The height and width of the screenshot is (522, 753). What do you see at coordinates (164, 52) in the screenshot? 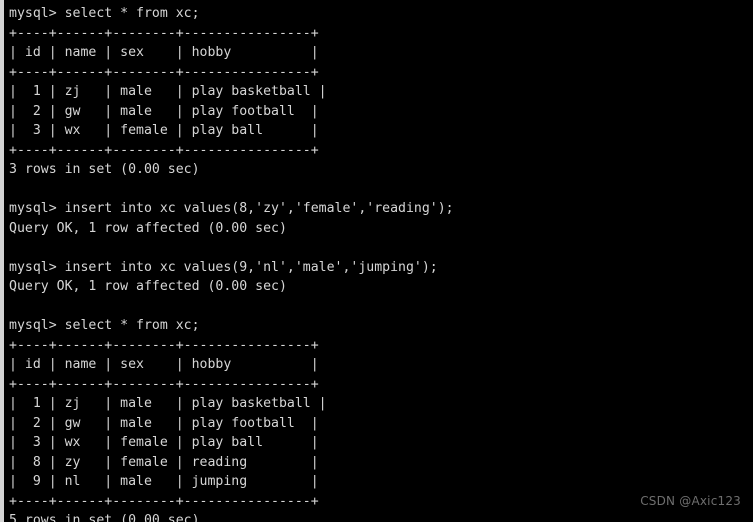
I see `table1-header: | id | name | sex | hobby |` at bounding box center [164, 52].